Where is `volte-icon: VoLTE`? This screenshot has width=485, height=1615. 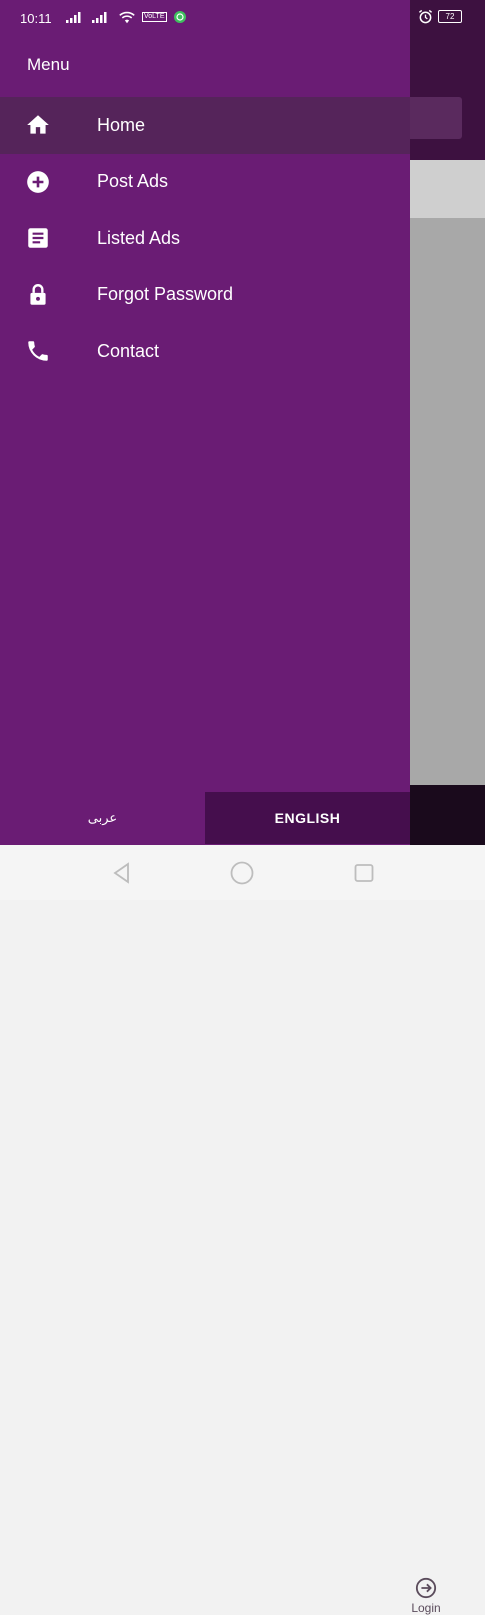 volte-icon: VoLTE is located at coordinates (154, 17).